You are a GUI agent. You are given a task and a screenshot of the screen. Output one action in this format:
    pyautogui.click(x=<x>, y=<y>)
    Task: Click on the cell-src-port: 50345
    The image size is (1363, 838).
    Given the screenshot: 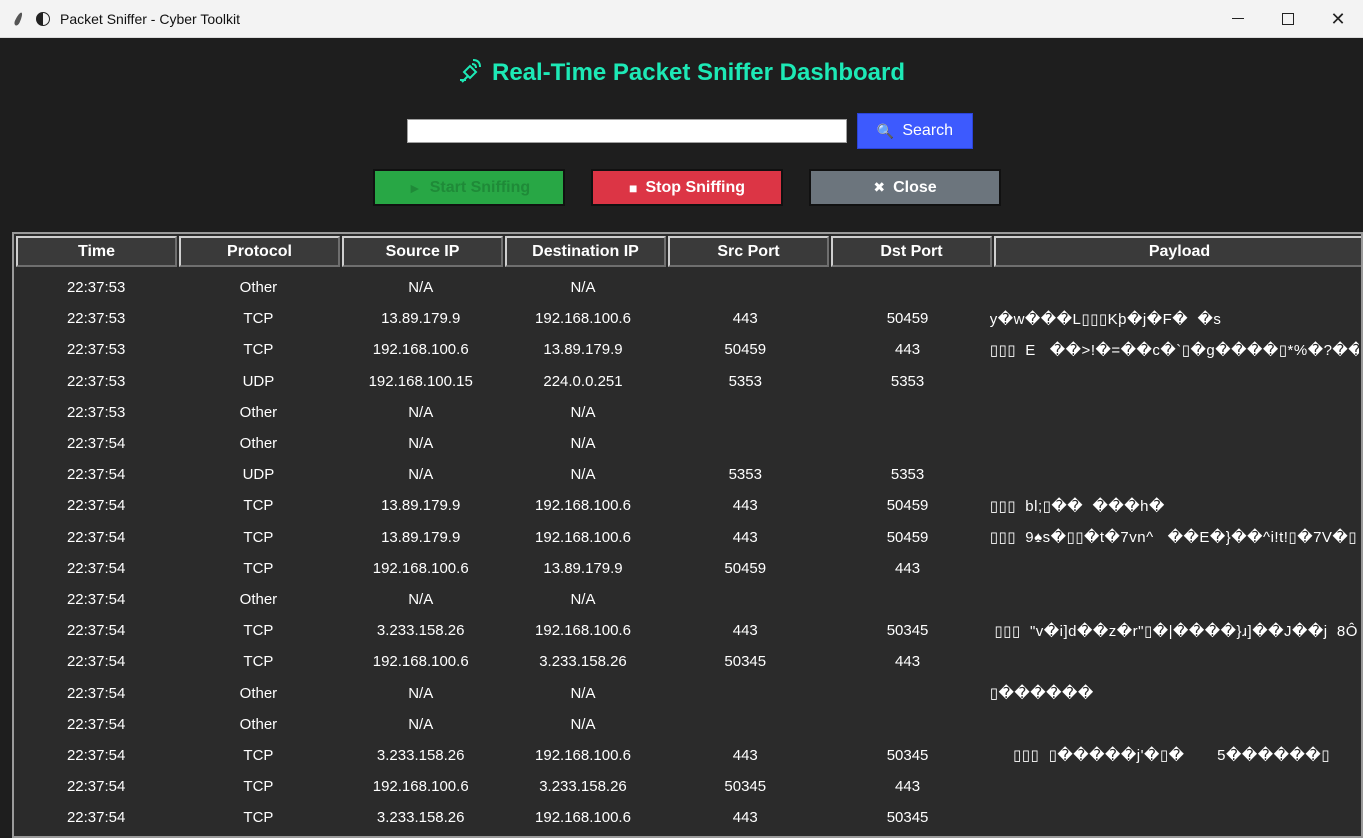 What is the action you would take?
    pyautogui.click(x=745, y=787)
    